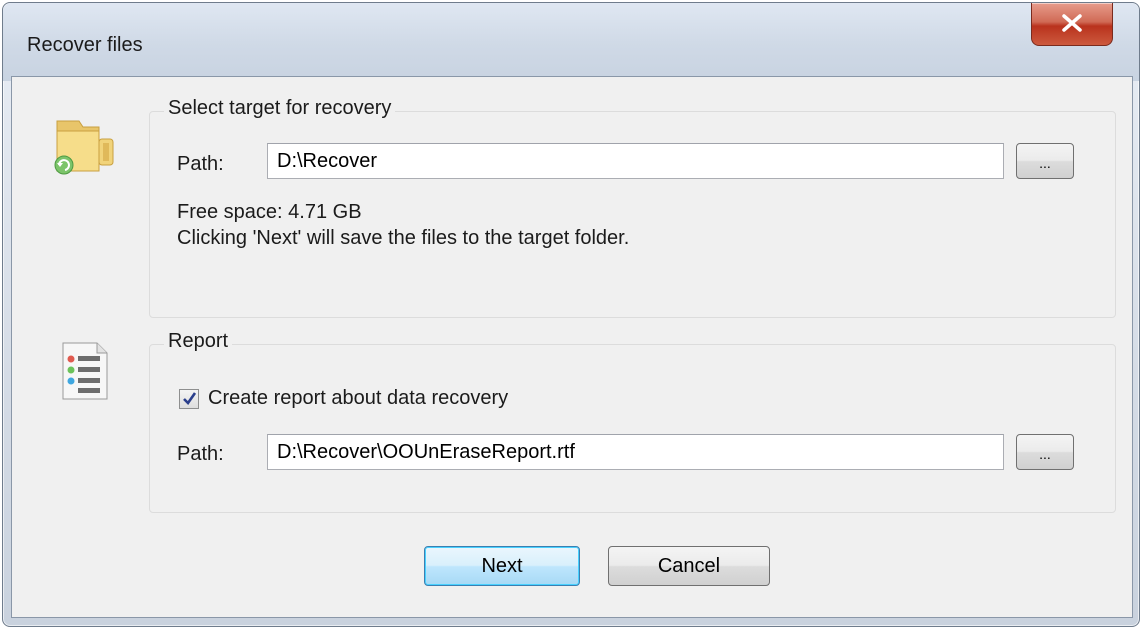 This screenshot has height=629, width=1143. Describe the element at coordinates (200, 454) in the screenshot. I see `report-path-label: Path:` at that location.